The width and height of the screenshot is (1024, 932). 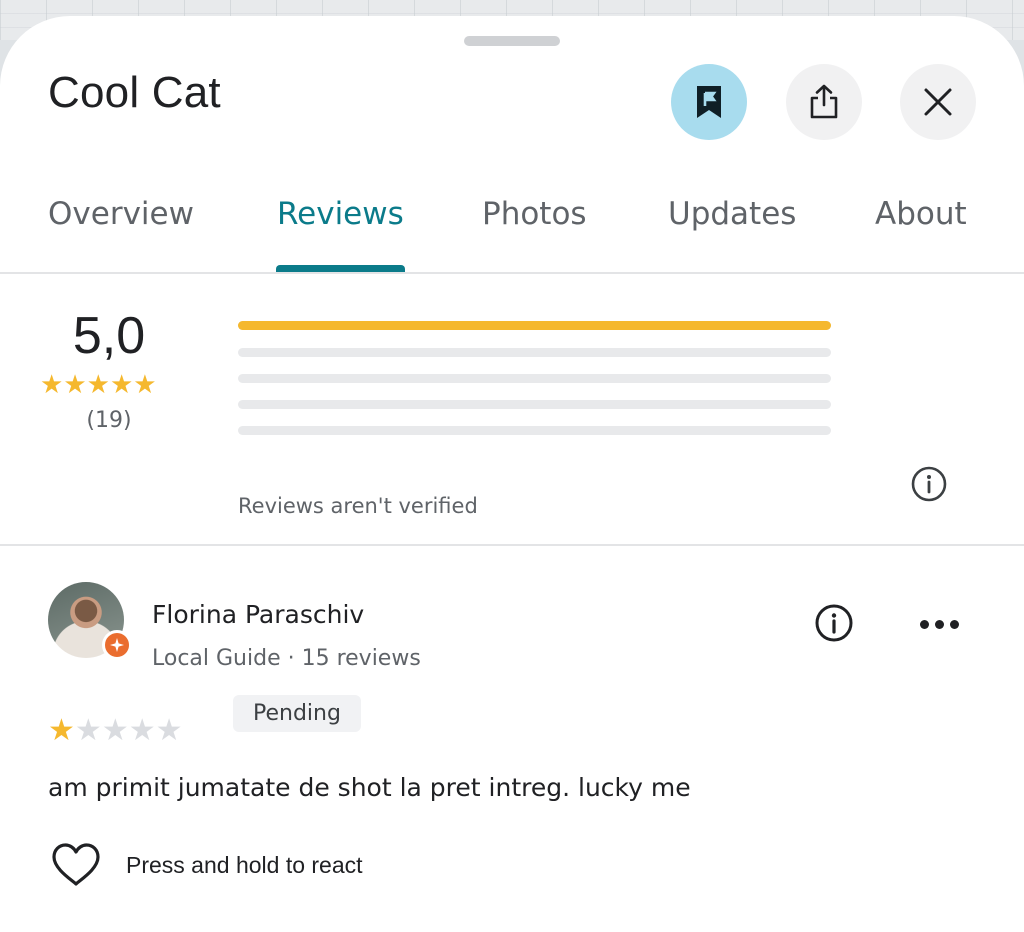 What do you see at coordinates (121, 214) in the screenshot?
I see `tab-overview: Overview` at bounding box center [121, 214].